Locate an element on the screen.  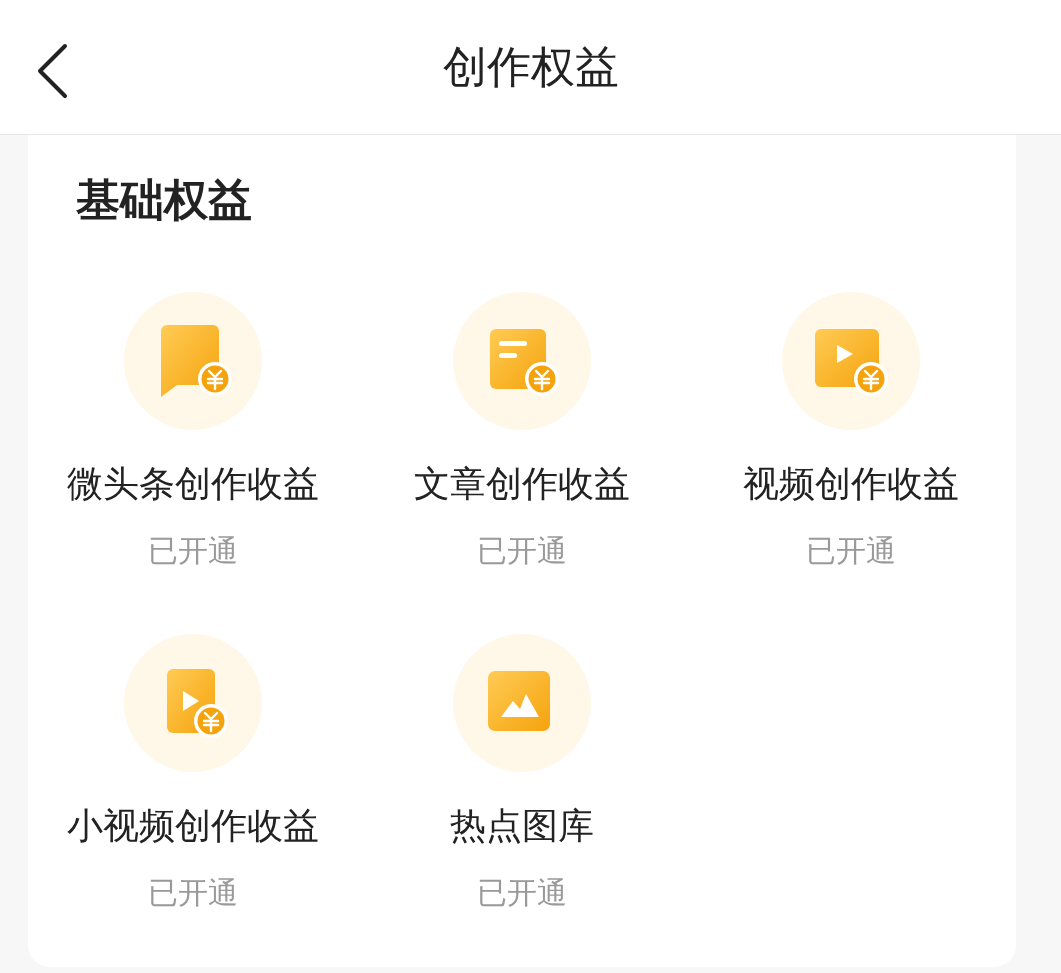
benefit-label: 视频创作收益 is located at coordinates (851, 484).